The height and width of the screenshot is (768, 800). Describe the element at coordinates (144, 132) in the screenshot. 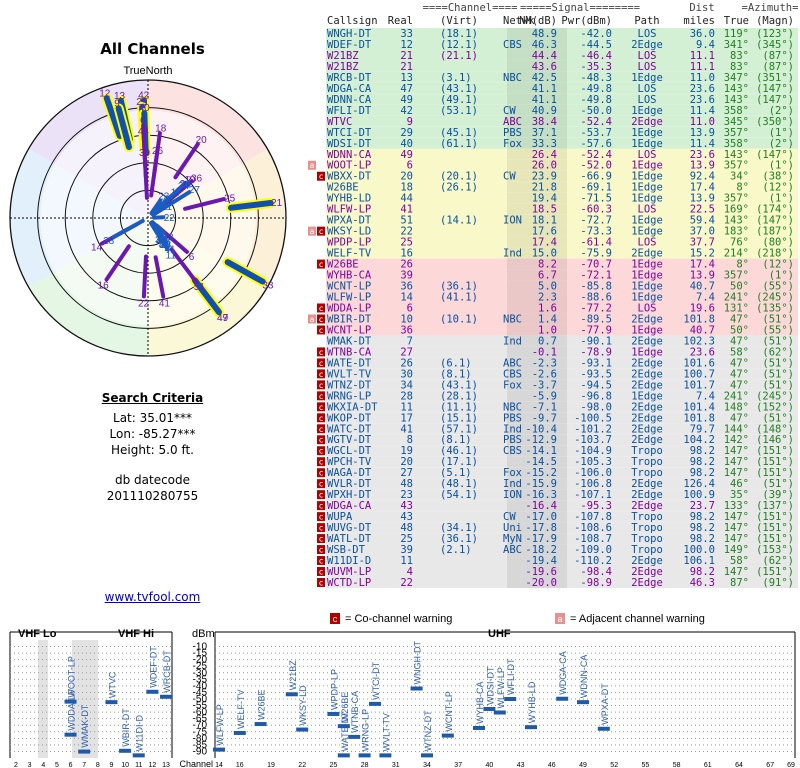

I see `polar-ray-label: 44` at that location.